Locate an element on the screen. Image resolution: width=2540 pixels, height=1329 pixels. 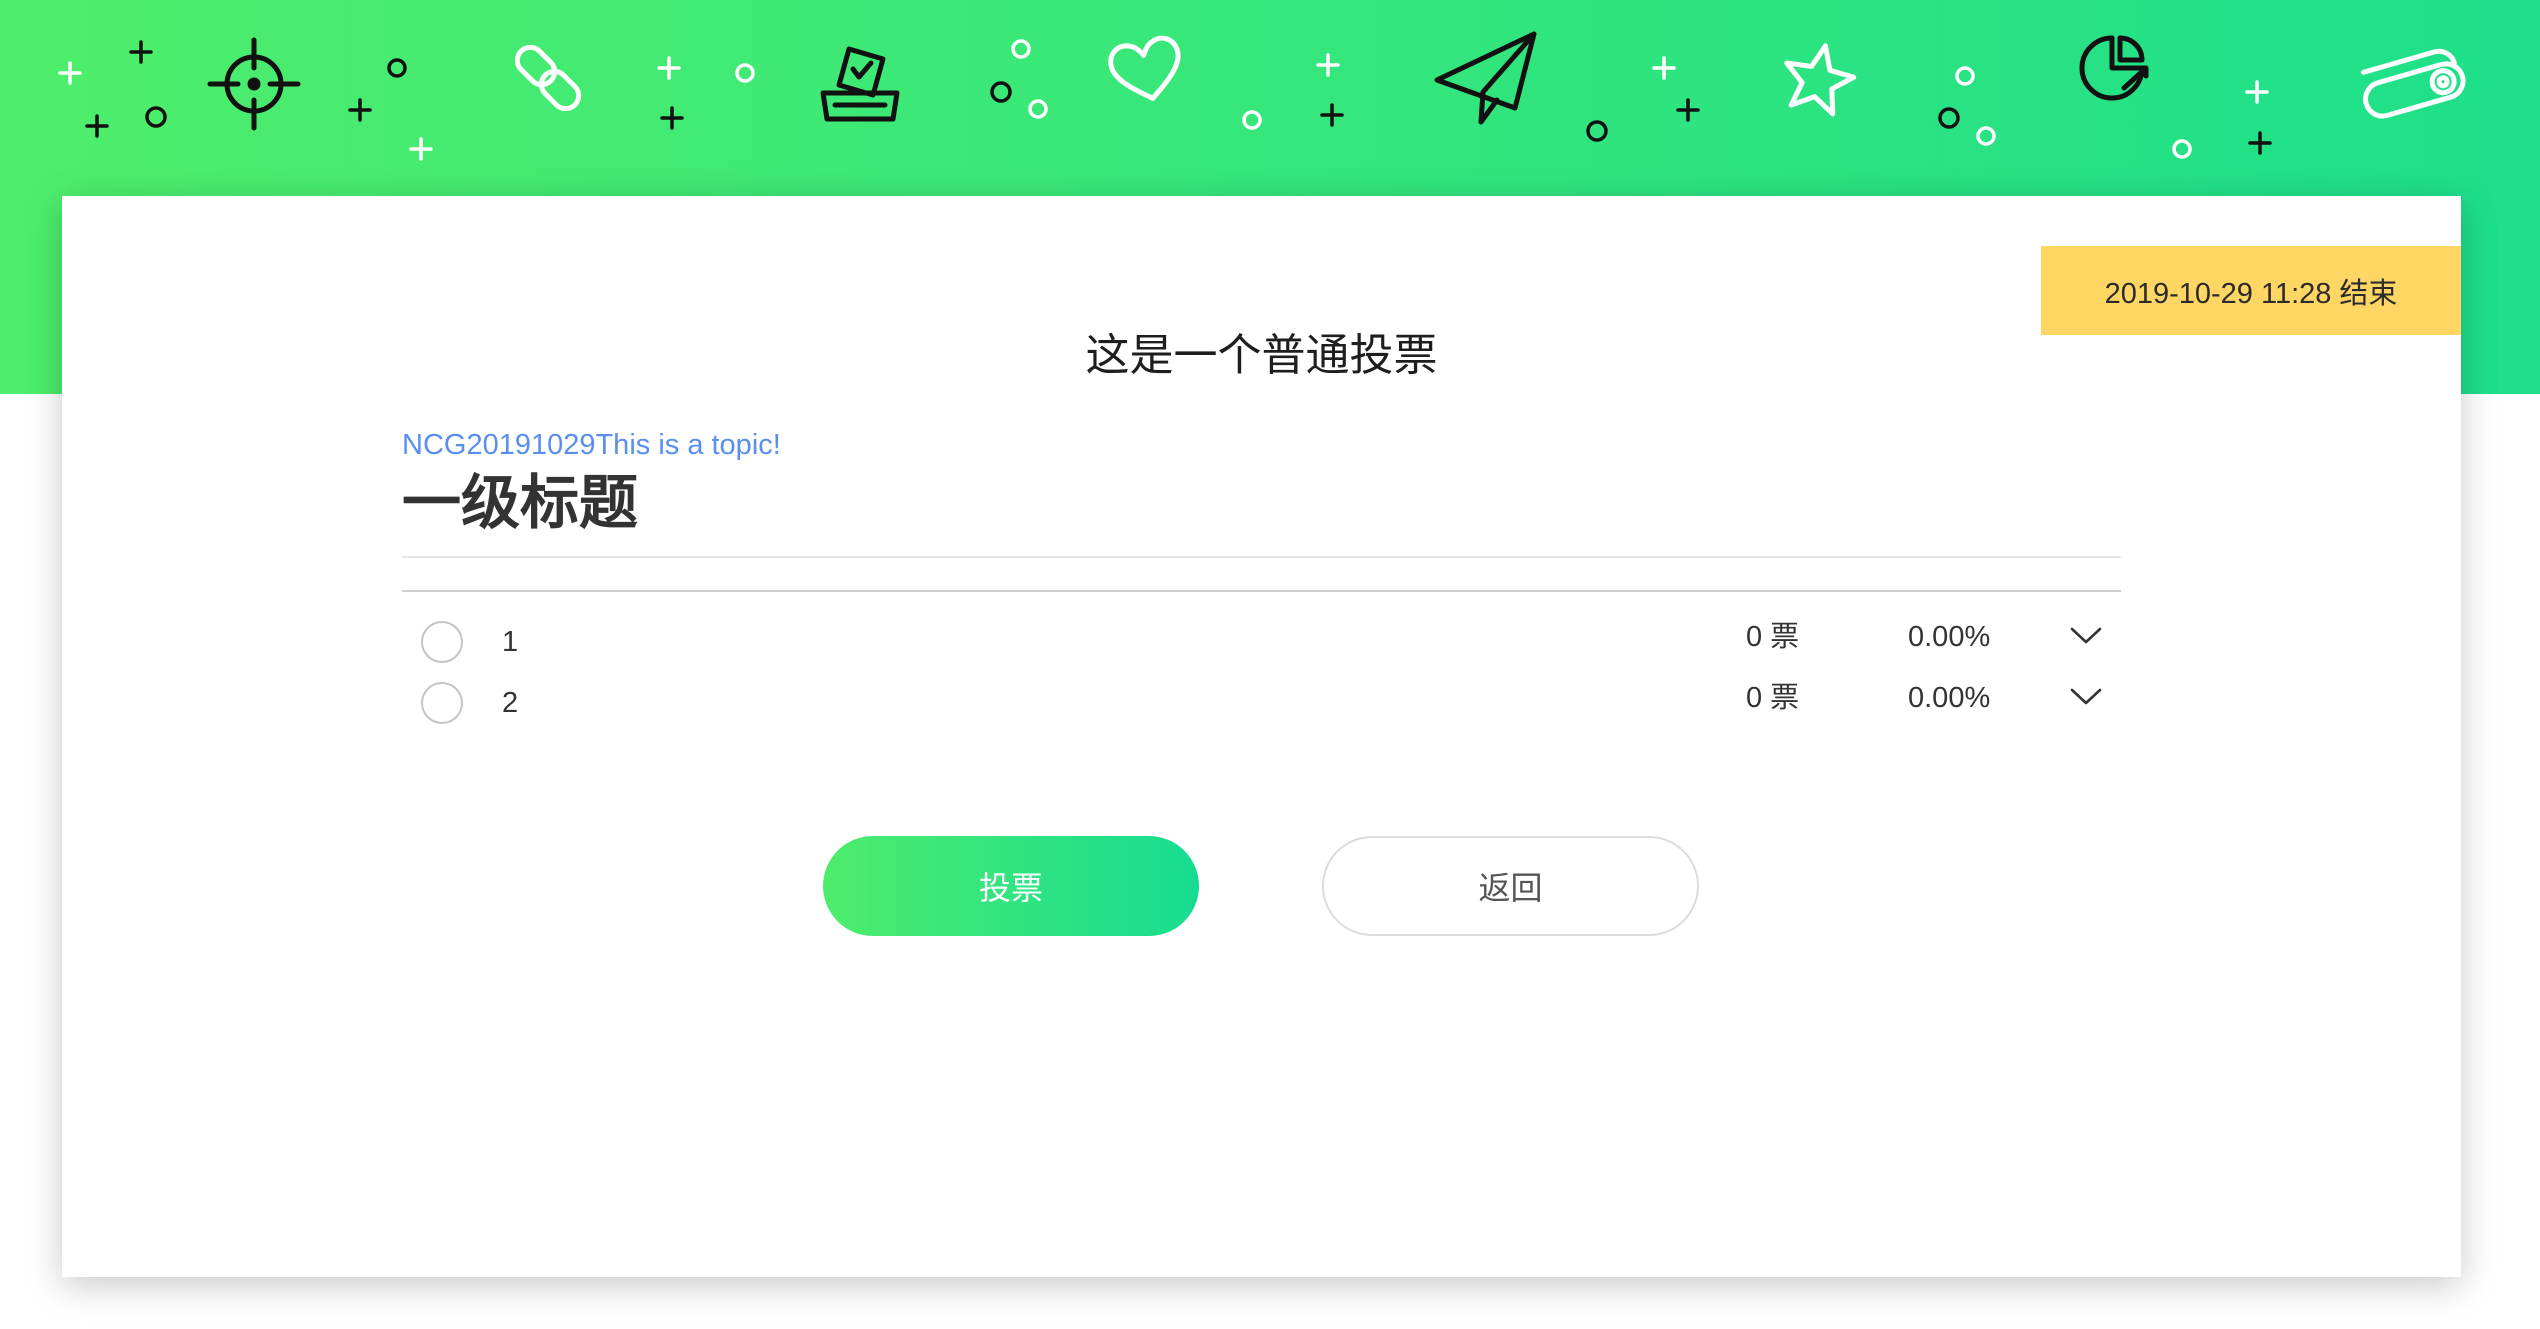
ballot-box-icon is located at coordinates (860, 84).